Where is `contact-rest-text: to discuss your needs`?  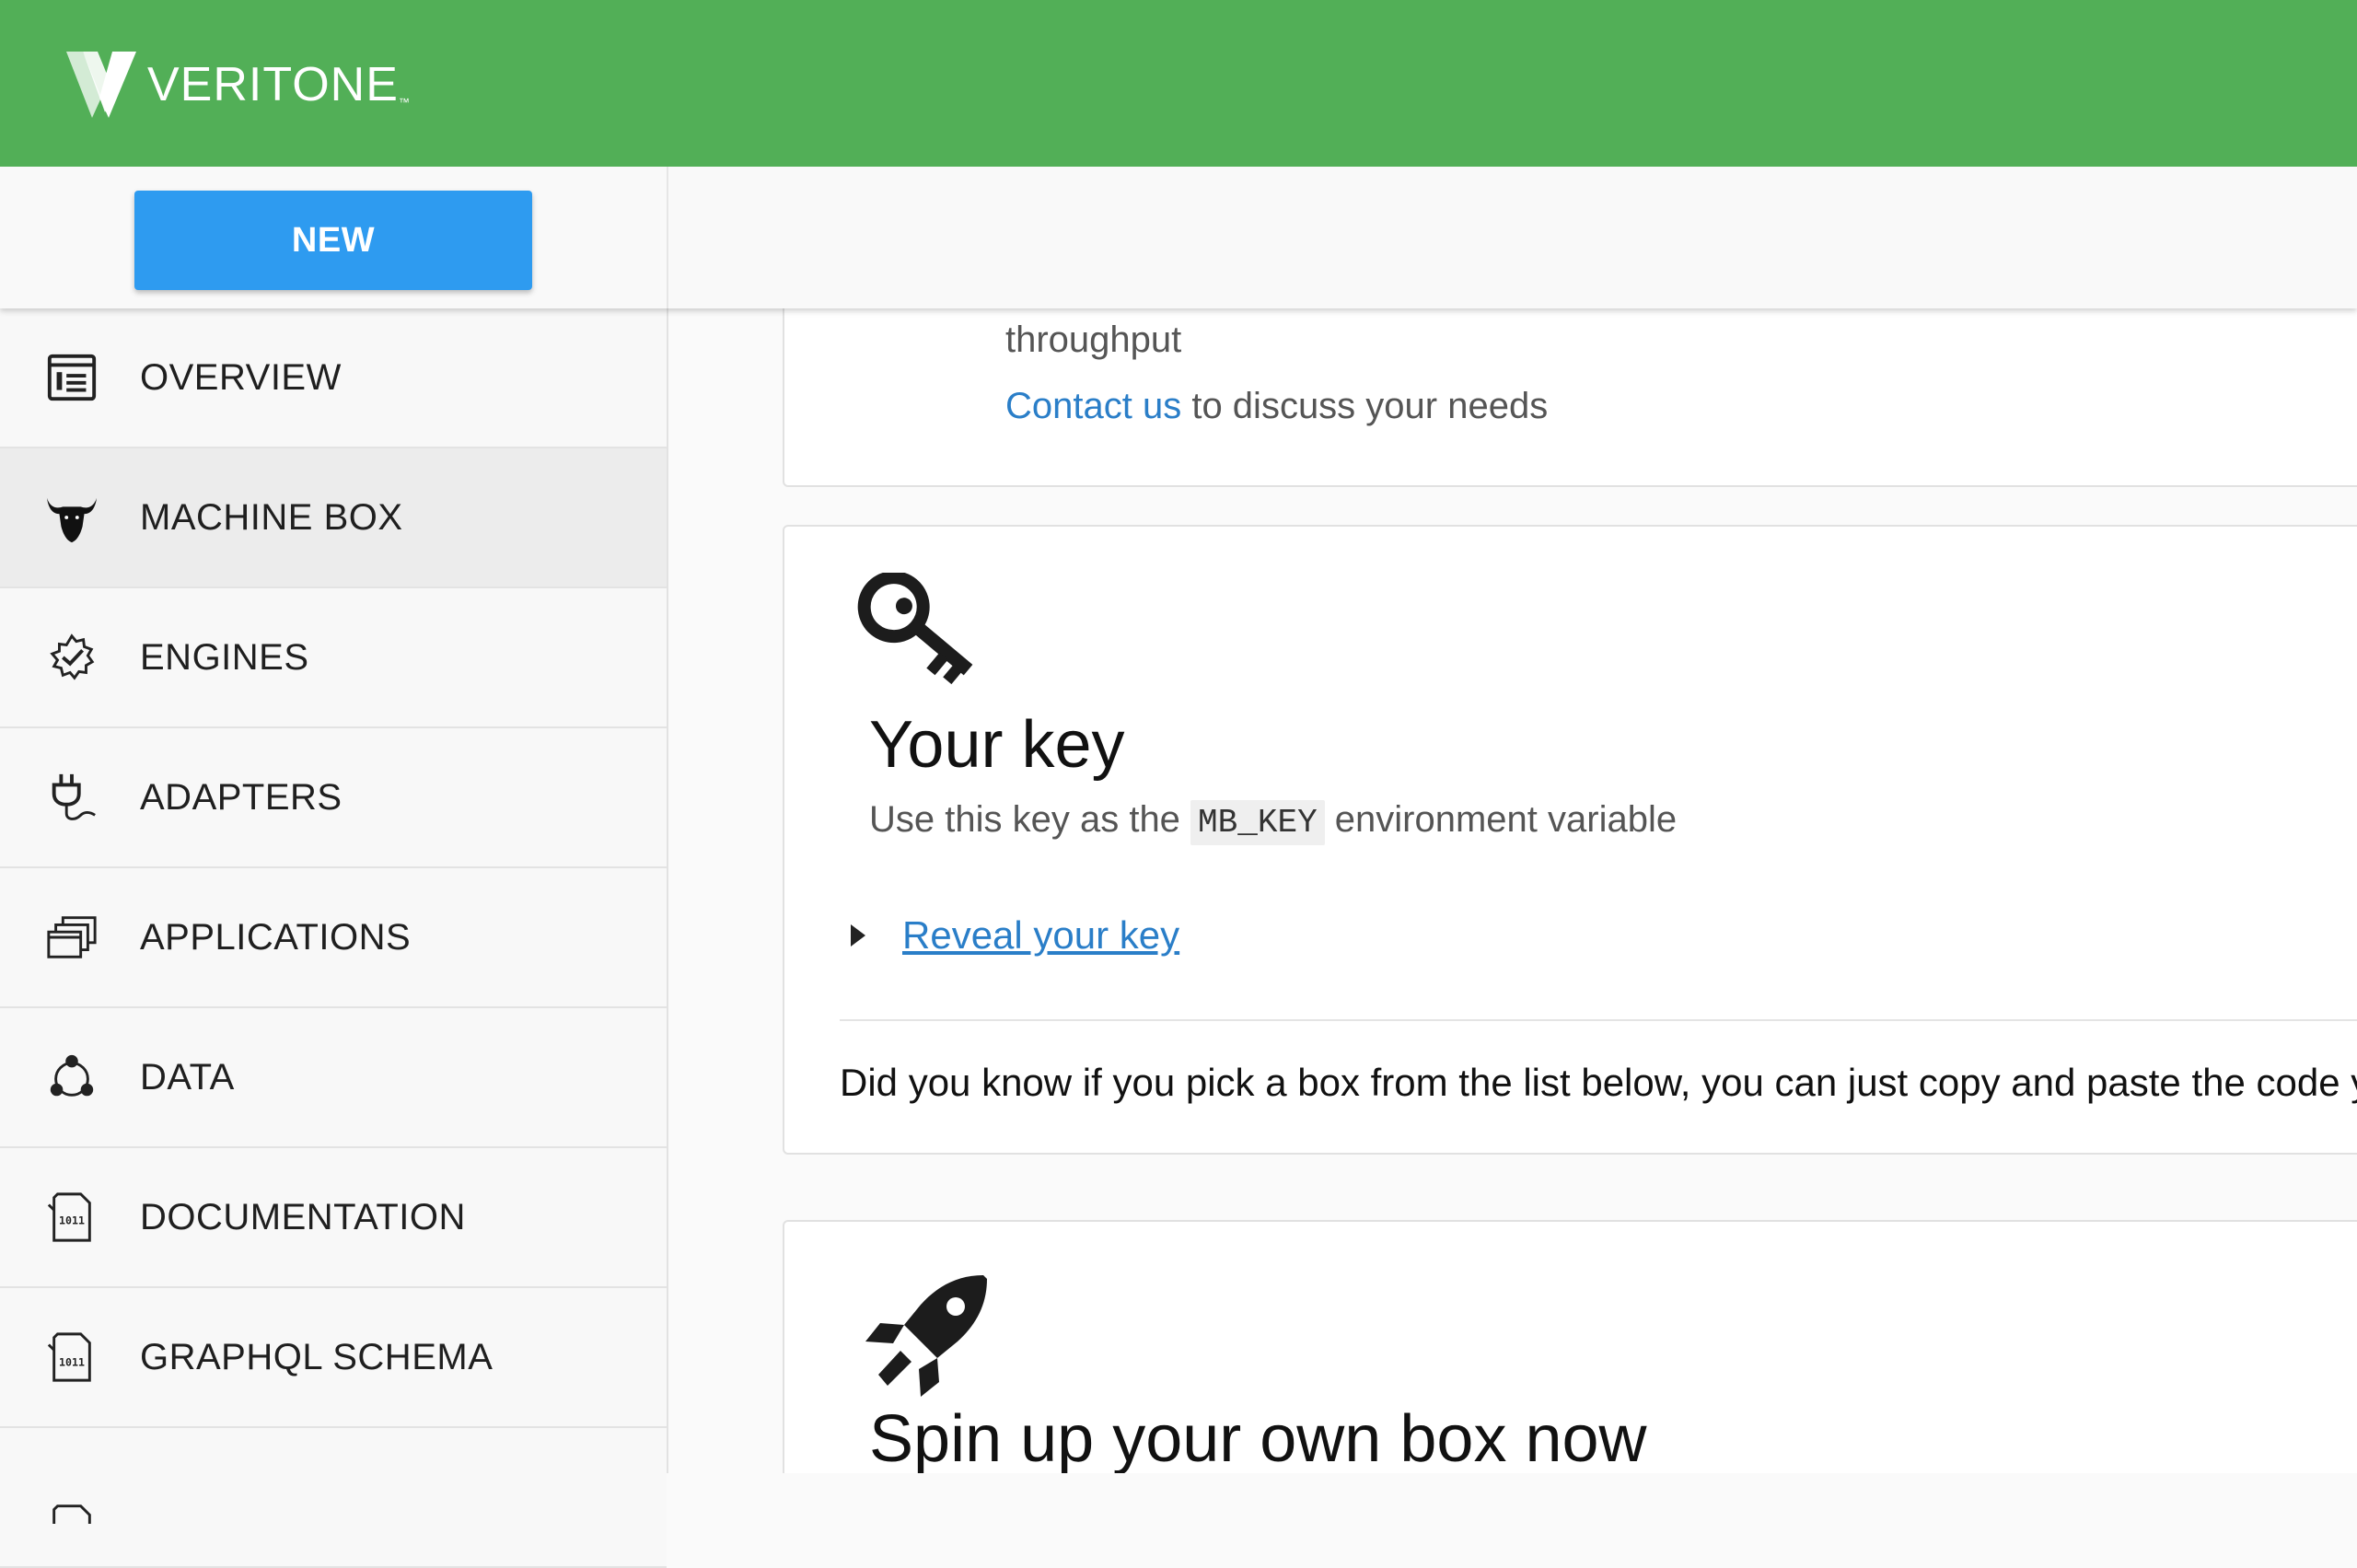
contact-rest-text: to discuss your needs is located at coordinates (1365, 406).